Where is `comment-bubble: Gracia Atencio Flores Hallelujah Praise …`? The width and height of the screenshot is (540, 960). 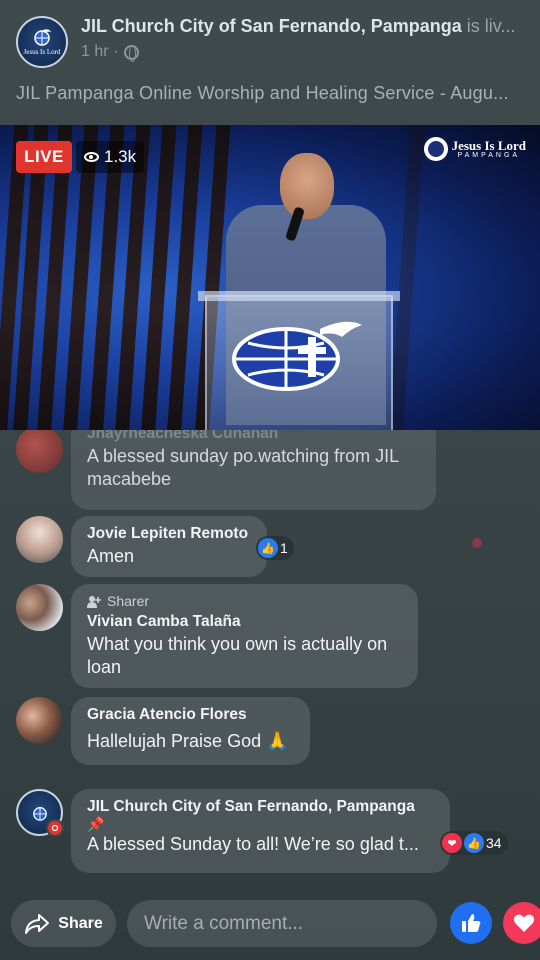 comment-bubble: Gracia Atencio Flores Hallelujah Praise … is located at coordinates (190, 731).